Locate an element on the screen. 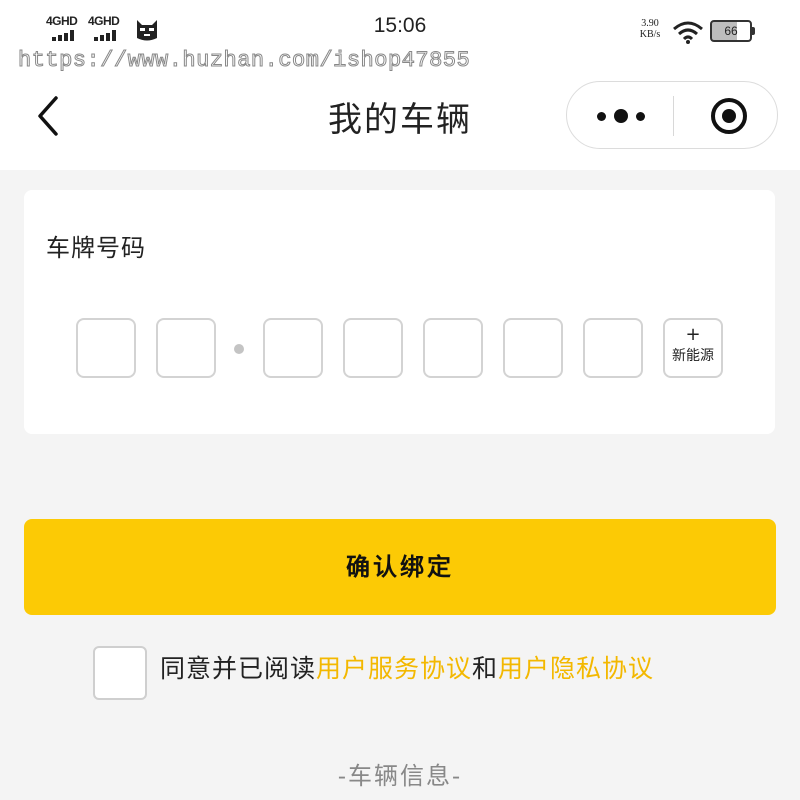 The width and height of the screenshot is (800, 800). target-close-icon is located at coordinates (729, 116).